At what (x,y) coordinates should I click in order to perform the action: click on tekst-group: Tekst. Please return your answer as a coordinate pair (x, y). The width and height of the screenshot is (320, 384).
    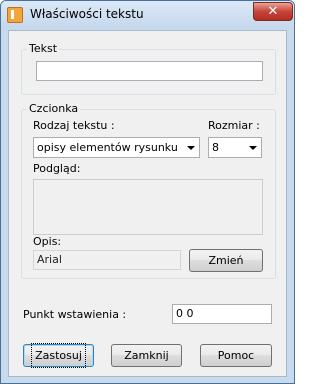
    Looking at the image, I should click on (148, 68).